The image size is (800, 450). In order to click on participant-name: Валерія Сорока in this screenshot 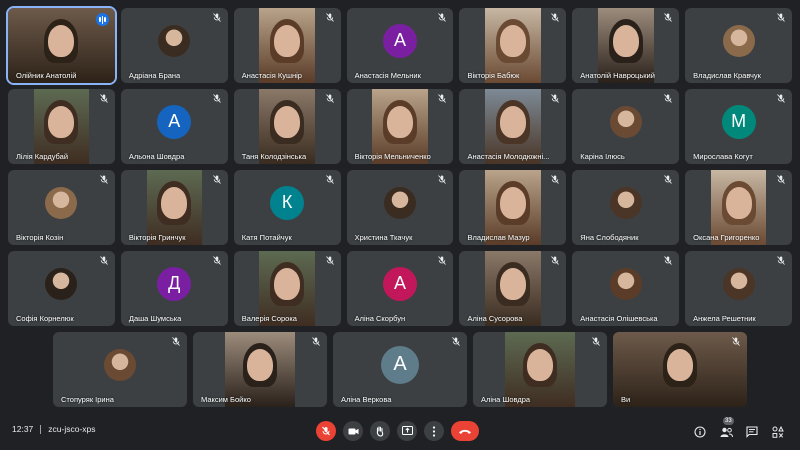, I will do `click(269, 318)`.